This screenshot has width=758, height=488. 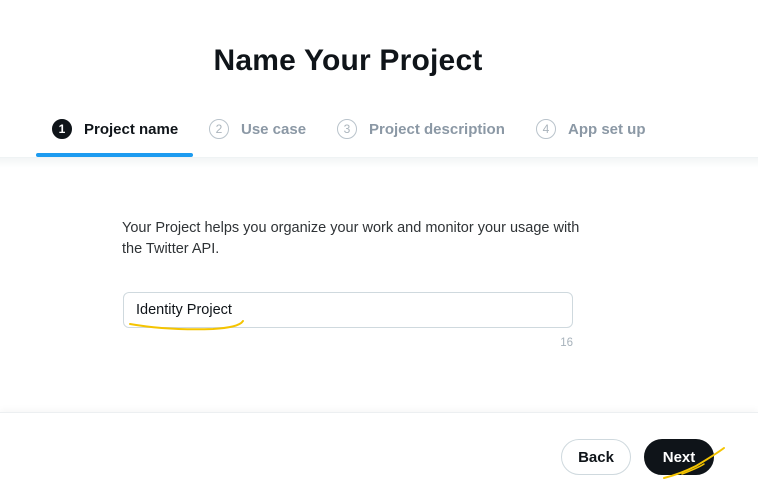 I want to click on step-number-4: 4, so click(x=546, y=129).